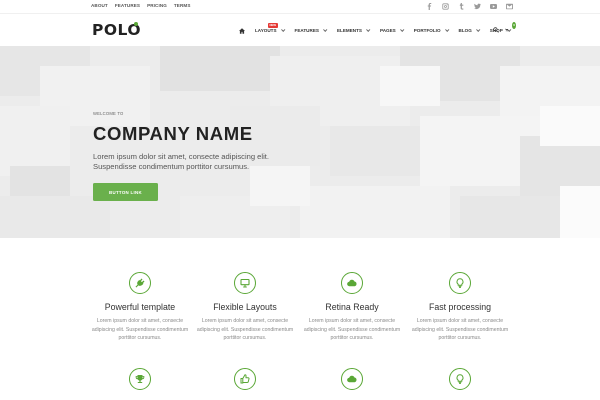  I want to click on home-icon, so click(242, 31).